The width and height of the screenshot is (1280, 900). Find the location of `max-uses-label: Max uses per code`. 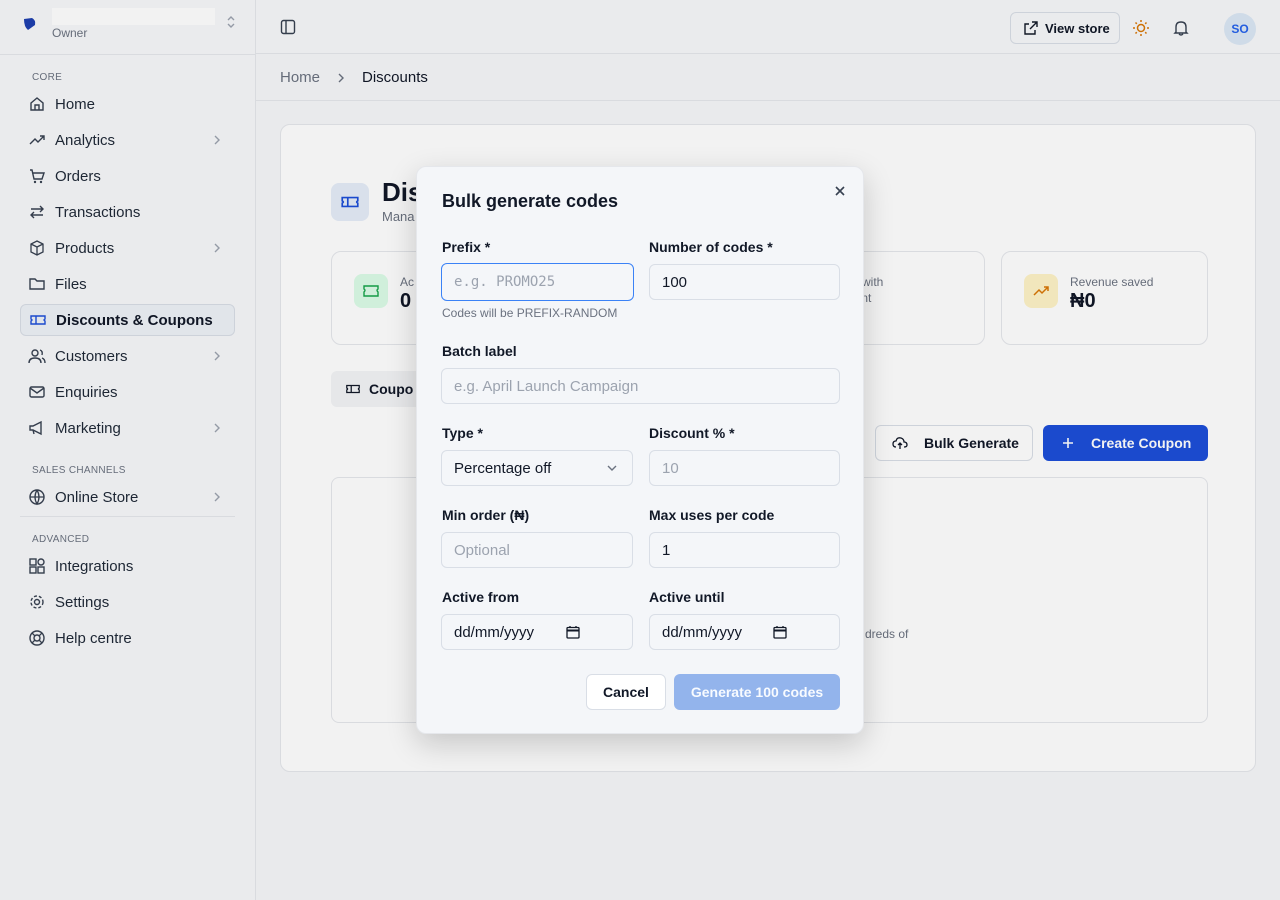

max-uses-label: Max uses per code is located at coordinates (712, 515).